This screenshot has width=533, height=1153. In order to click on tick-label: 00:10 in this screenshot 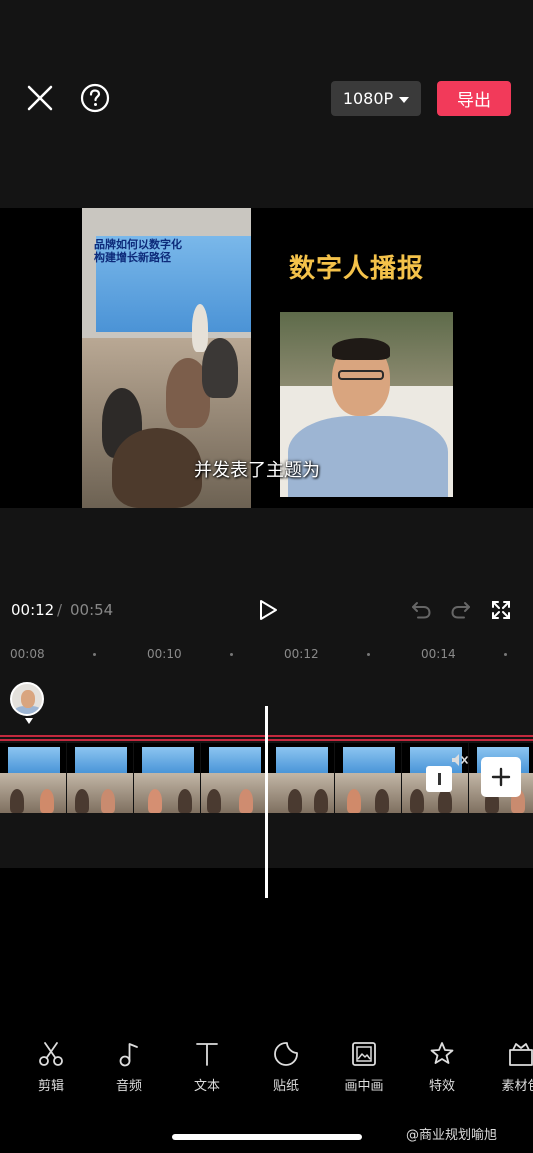, I will do `click(164, 654)`.